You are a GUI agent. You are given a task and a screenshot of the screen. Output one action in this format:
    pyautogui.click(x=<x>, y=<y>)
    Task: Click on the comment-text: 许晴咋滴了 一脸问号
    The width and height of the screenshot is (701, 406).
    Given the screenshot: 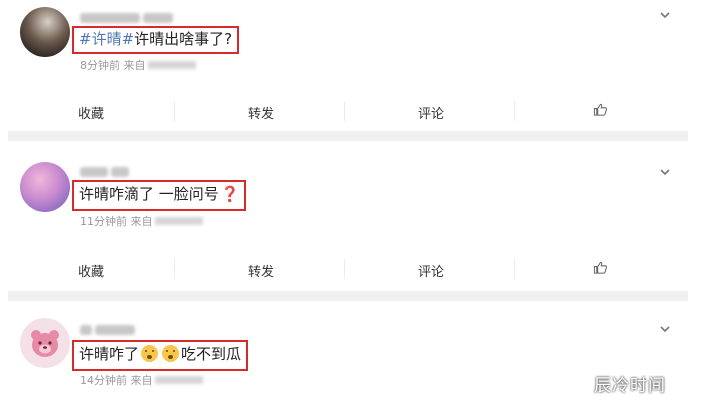 What is the action you would take?
    pyautogui.click(x=149, y=194)
    